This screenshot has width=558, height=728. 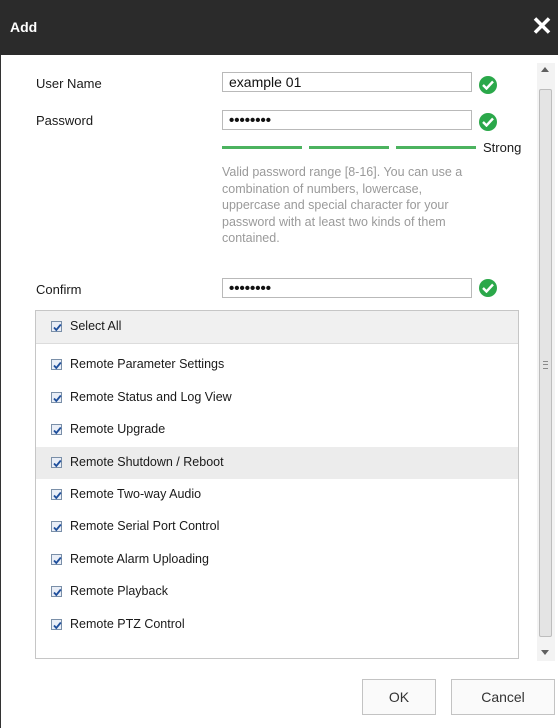 What do you see at coordinates (502, 147) in the screenshot?
I see `password-strength-label: Strong` at bounding box center [502, 147].